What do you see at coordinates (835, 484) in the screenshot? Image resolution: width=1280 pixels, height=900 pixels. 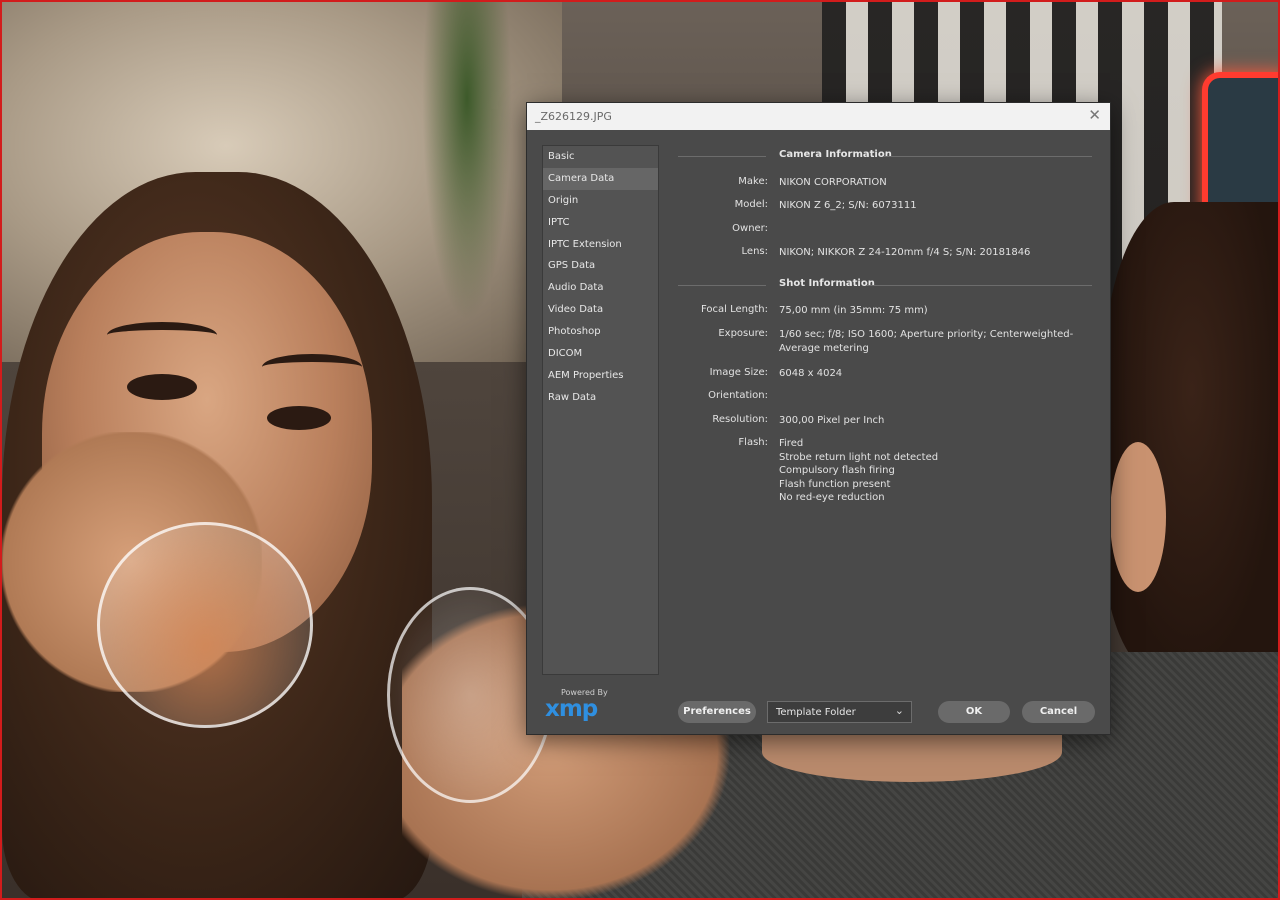 I see `flash-line: Flash function present` at bounding box center [835, 484].